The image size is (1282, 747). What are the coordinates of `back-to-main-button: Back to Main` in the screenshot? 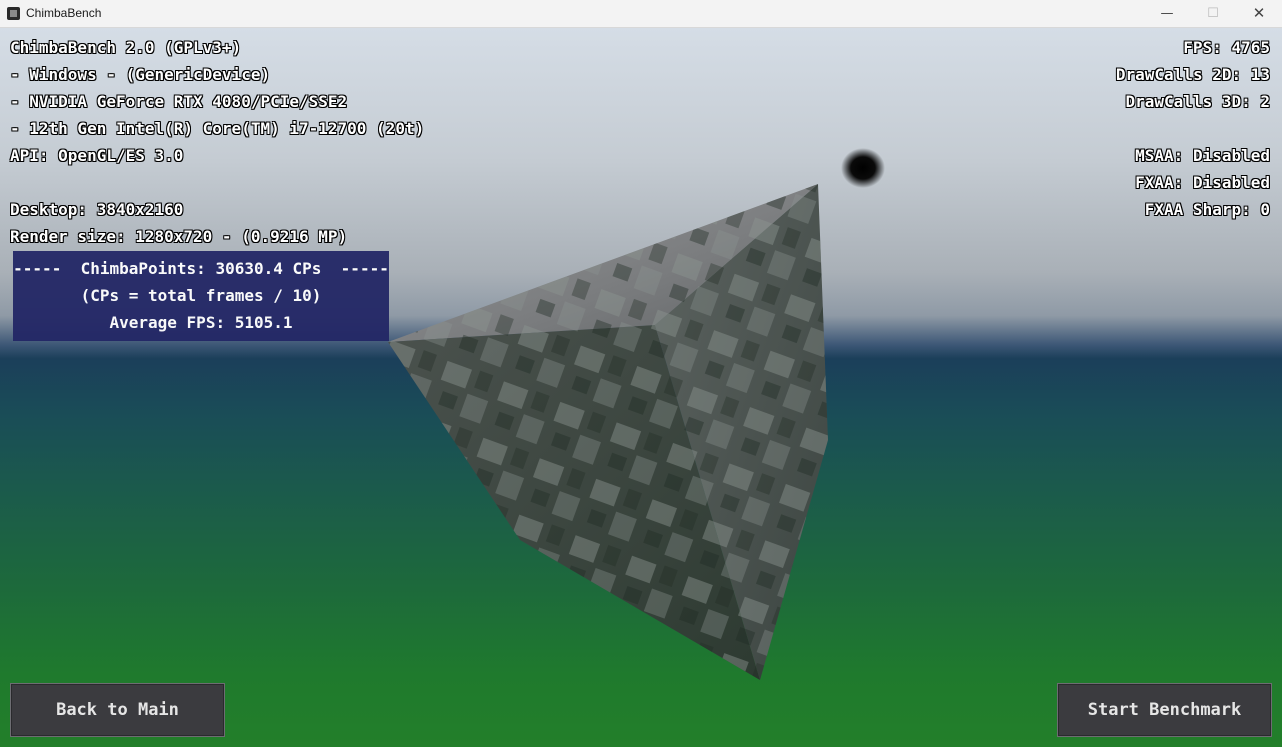 It's located at (117, 710).